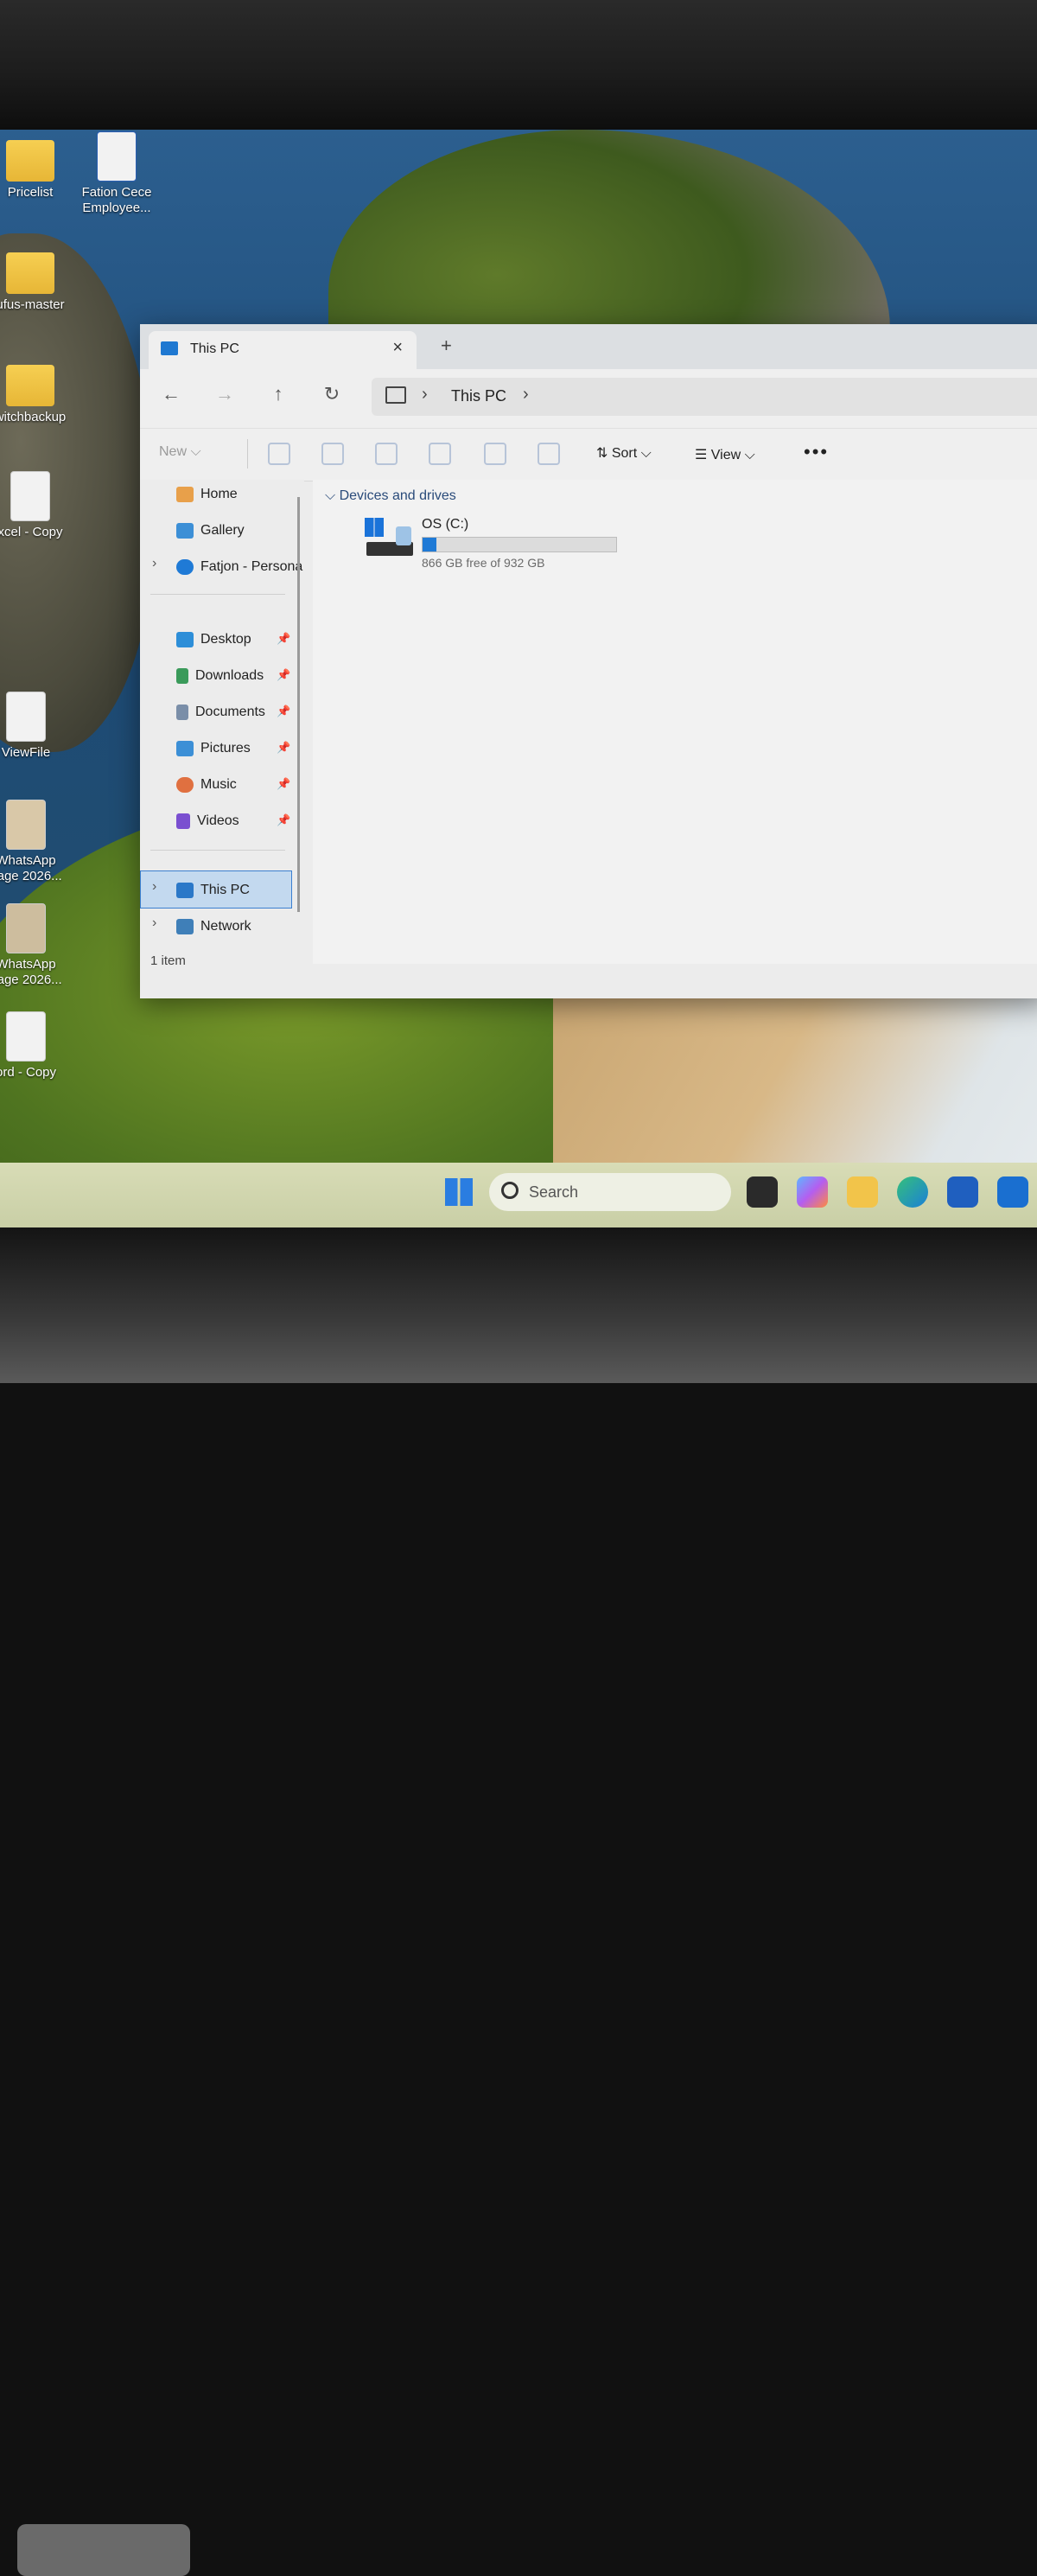 The width and height of the screenshot is (1037, 2576). Describe the element at coordinates (251, 566) in the screenshot. I see `sidebar-item-label: Fatjon - Persona` at that location.